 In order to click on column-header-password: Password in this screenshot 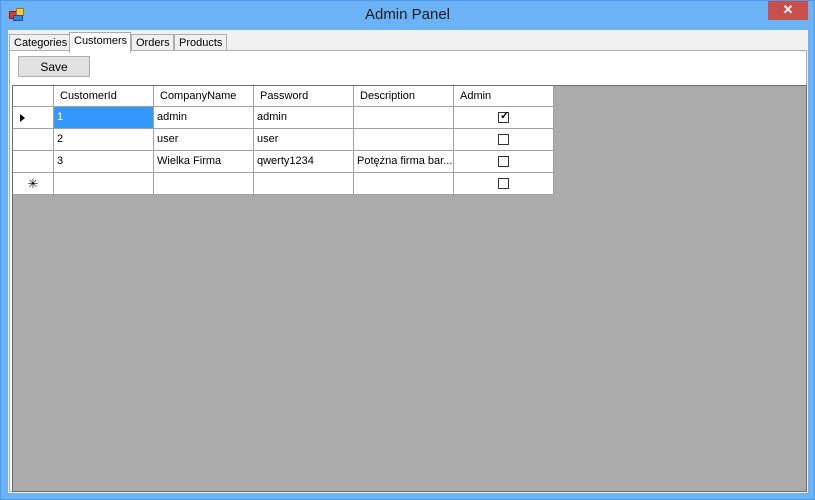, I will do `click(304, 96)`.